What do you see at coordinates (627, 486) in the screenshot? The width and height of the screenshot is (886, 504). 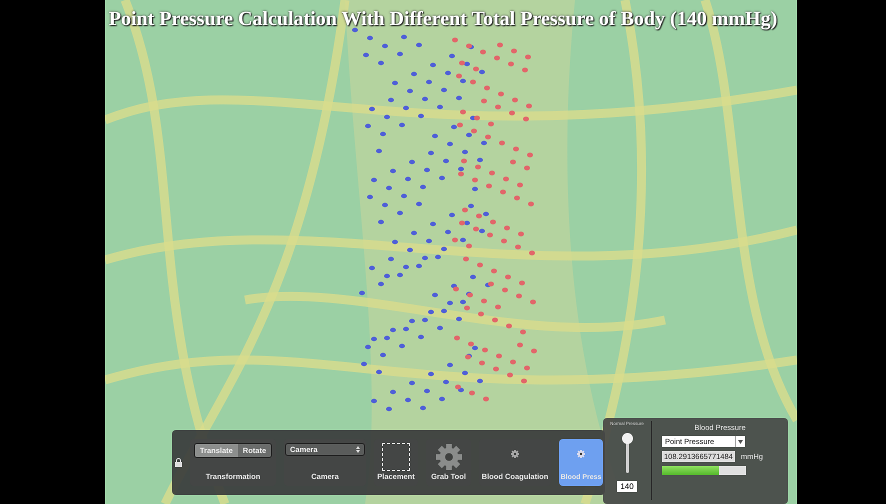 I see `pressure-value-field: 140` at bounding box center [627, 486].